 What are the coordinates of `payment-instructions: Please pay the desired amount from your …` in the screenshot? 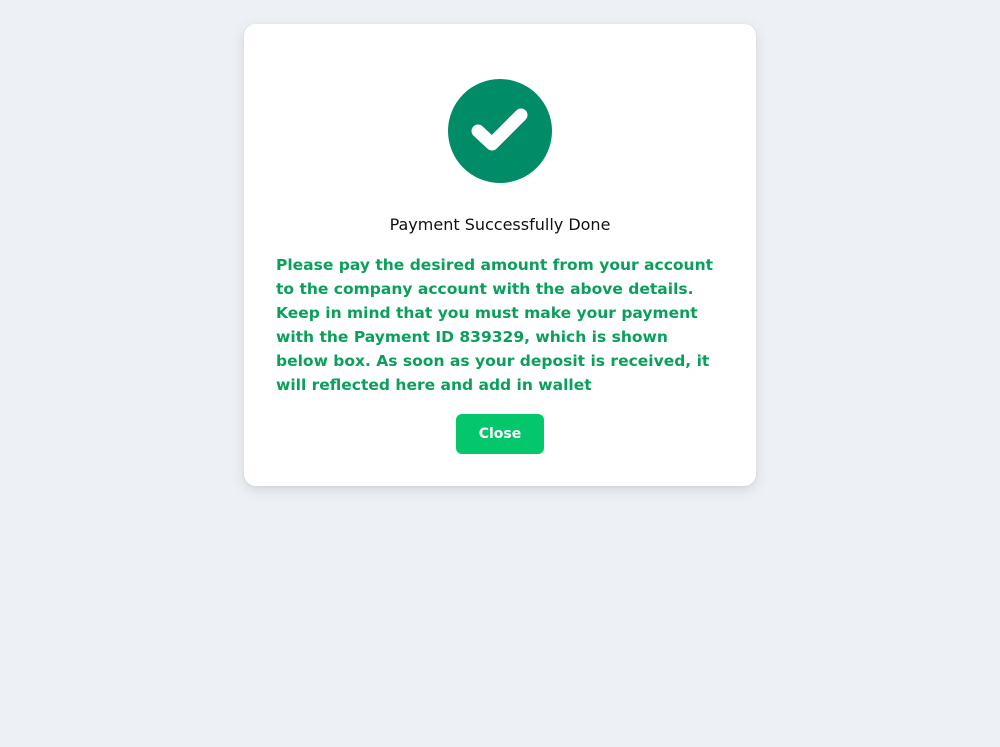 It's located at (495, 325).